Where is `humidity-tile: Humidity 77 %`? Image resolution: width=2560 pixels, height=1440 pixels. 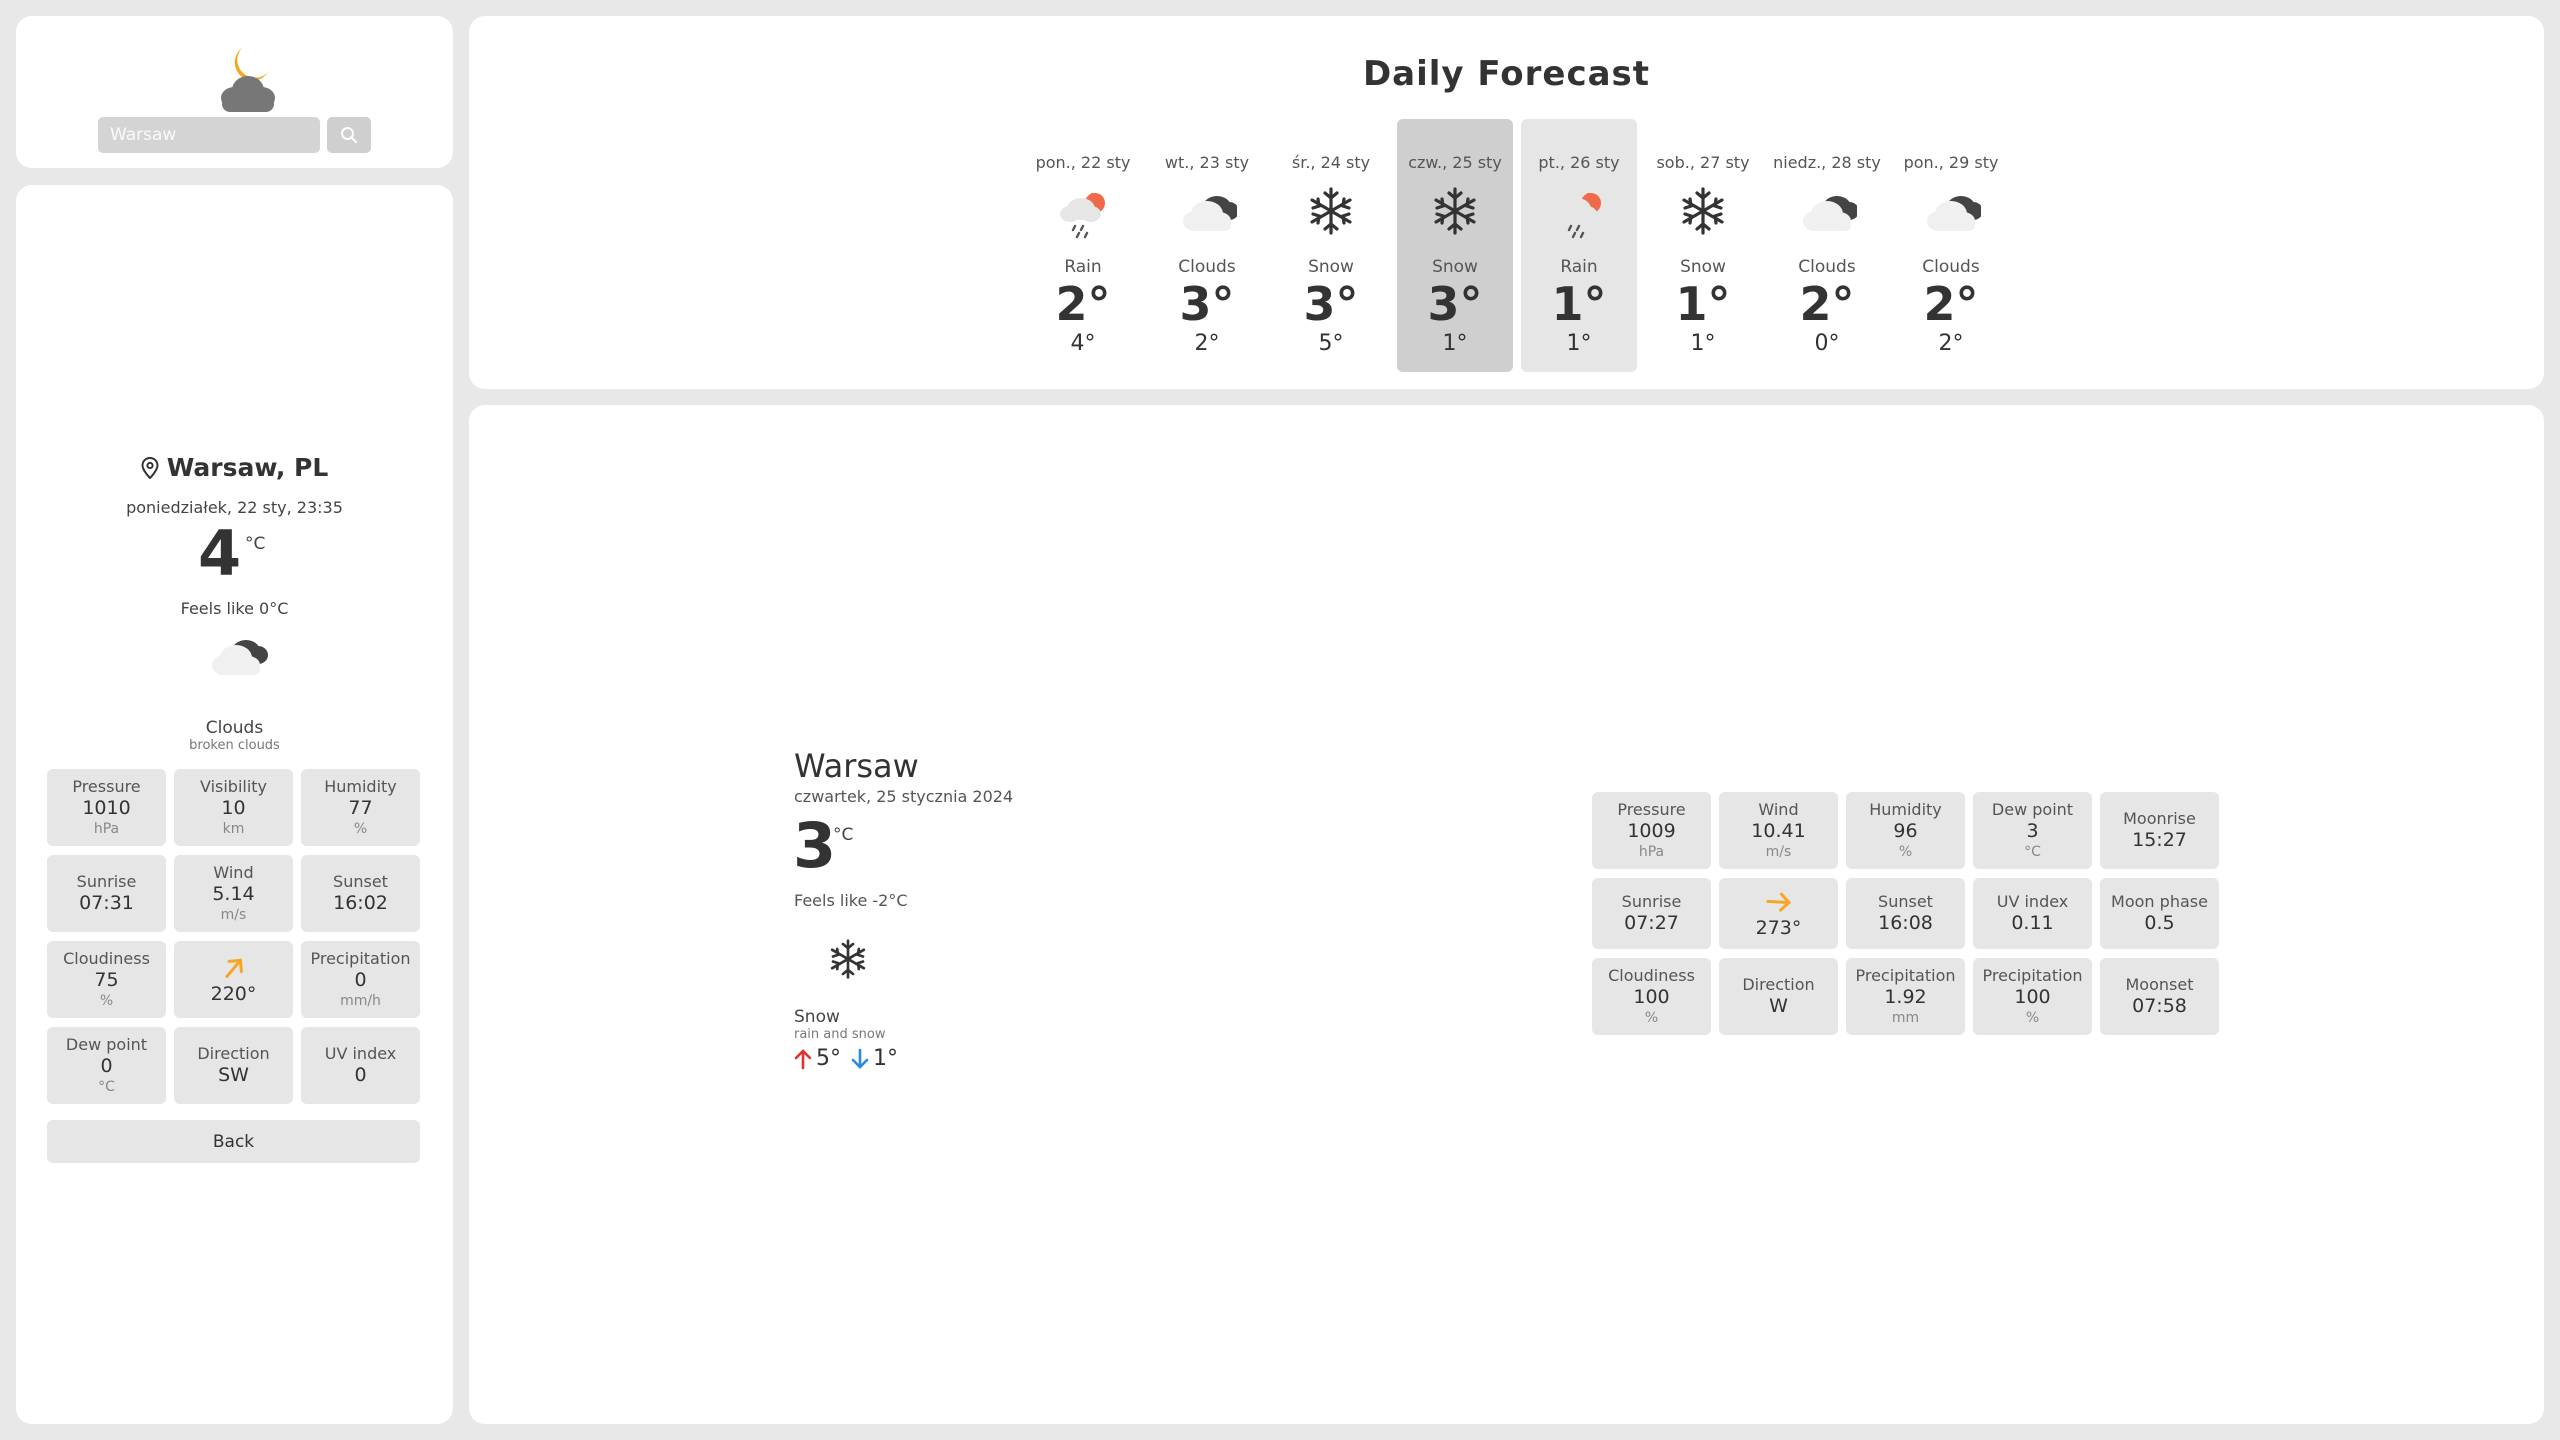
humidity-tile: Humidity 77 % is located at coordinates (360, 807).